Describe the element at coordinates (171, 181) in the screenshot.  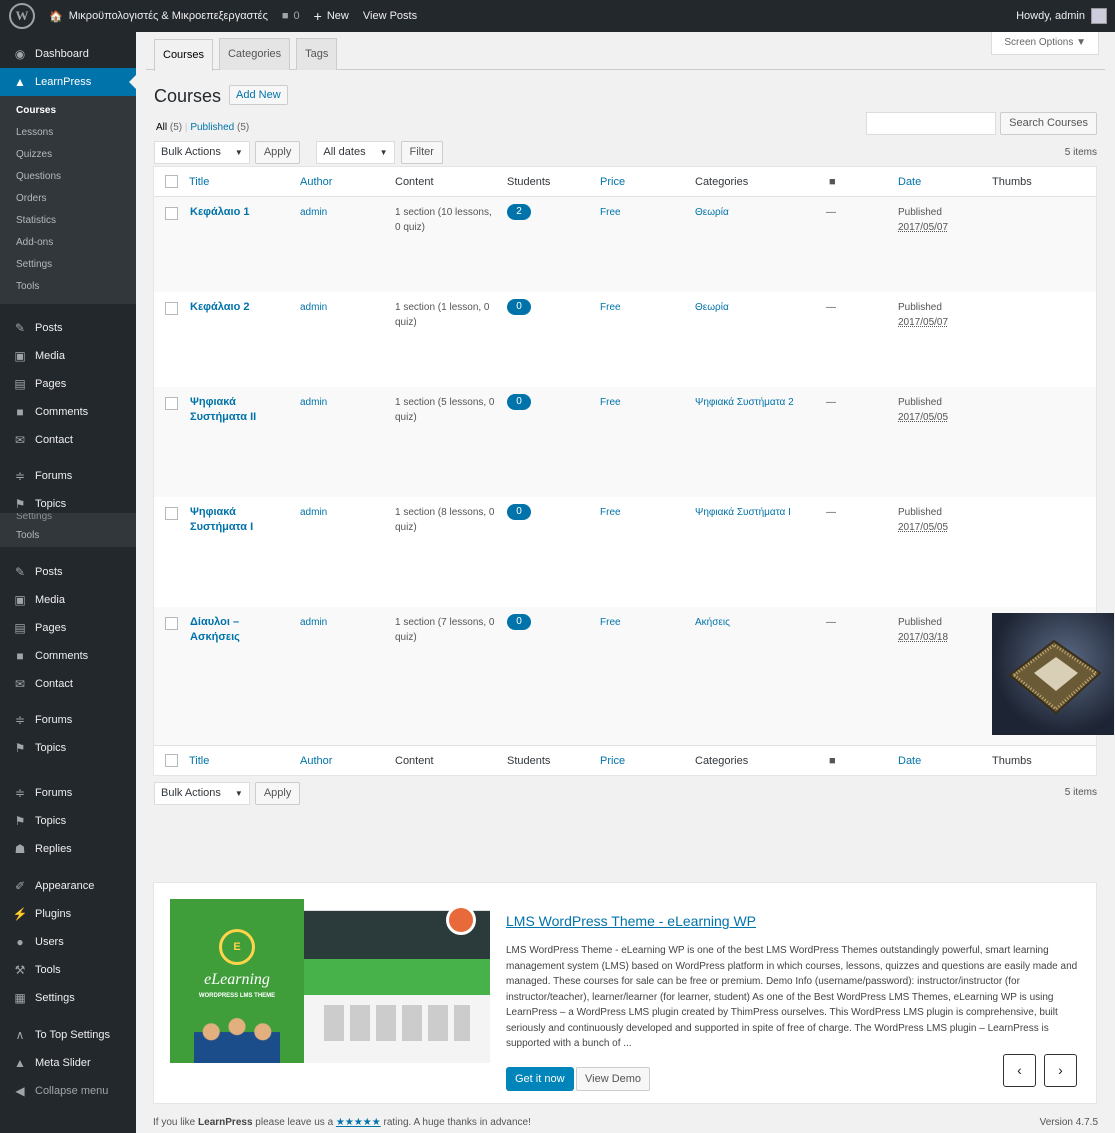
I see `select-all-checkbox` at that location.